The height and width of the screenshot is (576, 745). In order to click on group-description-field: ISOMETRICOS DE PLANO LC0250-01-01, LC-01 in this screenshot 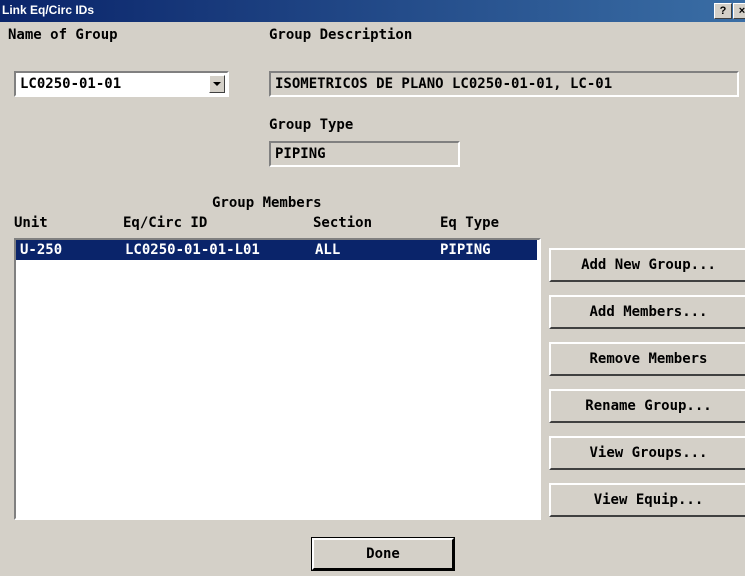, I will do `click(504, 84)`.